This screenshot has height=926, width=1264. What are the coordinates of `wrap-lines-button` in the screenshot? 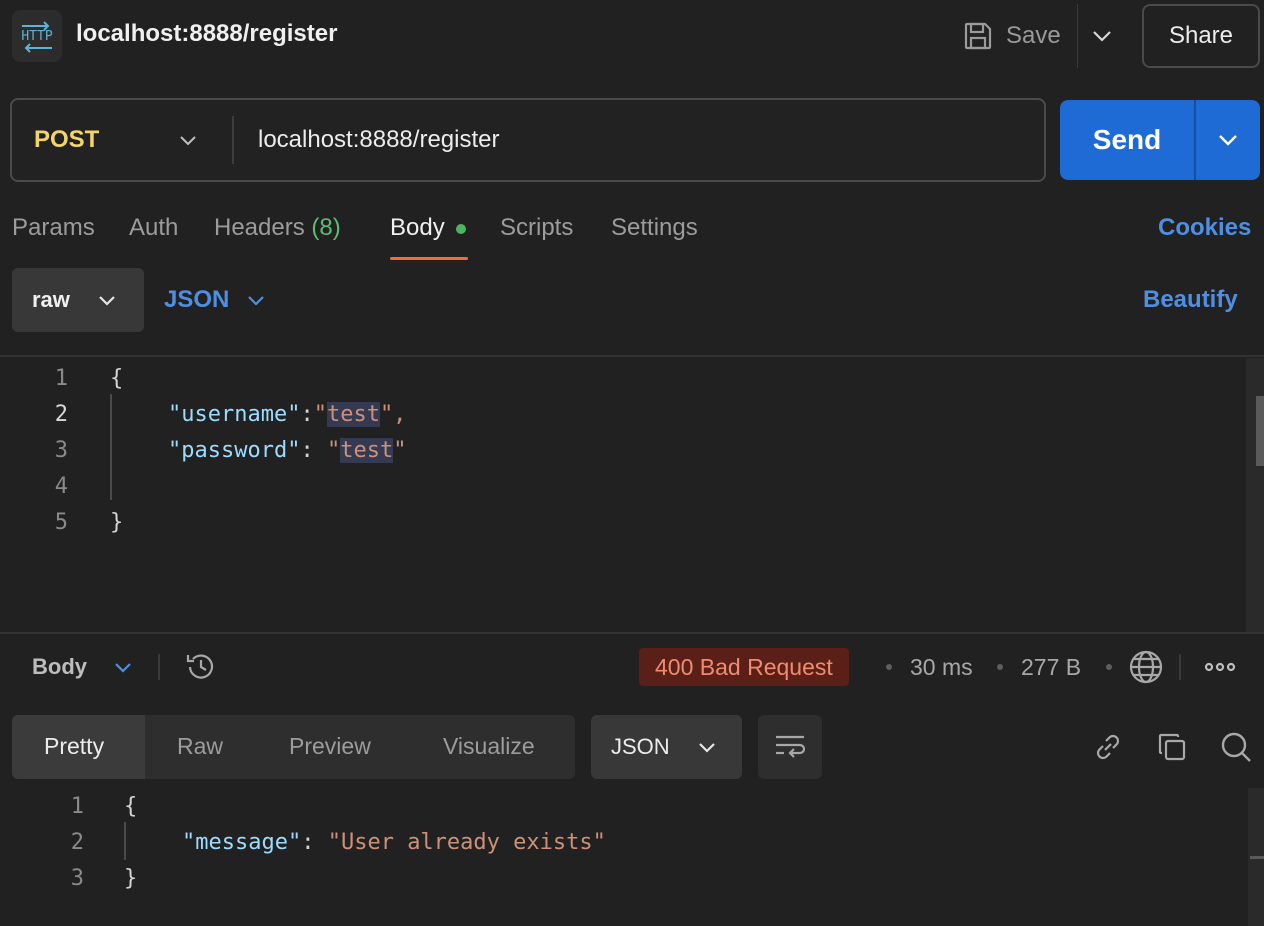 It's located at (790, 747).